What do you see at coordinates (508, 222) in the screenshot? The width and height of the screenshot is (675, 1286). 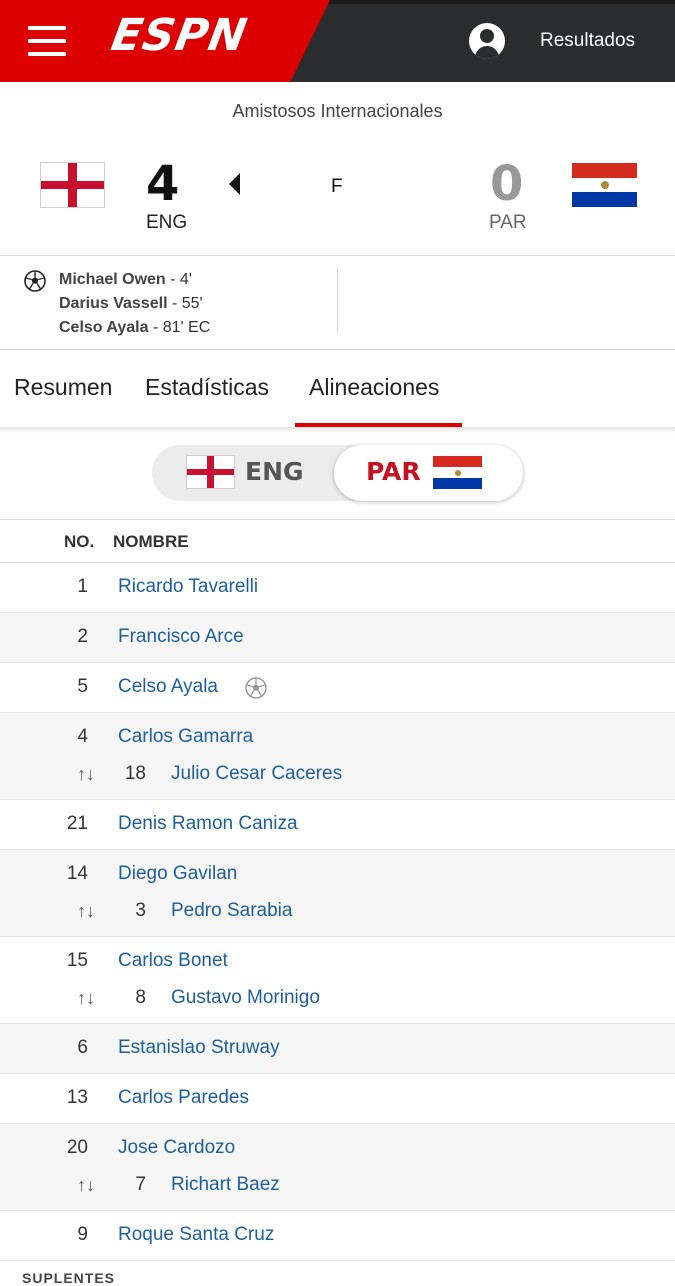 I see `away-abbr: PAR` at bounding box center [508, 222].